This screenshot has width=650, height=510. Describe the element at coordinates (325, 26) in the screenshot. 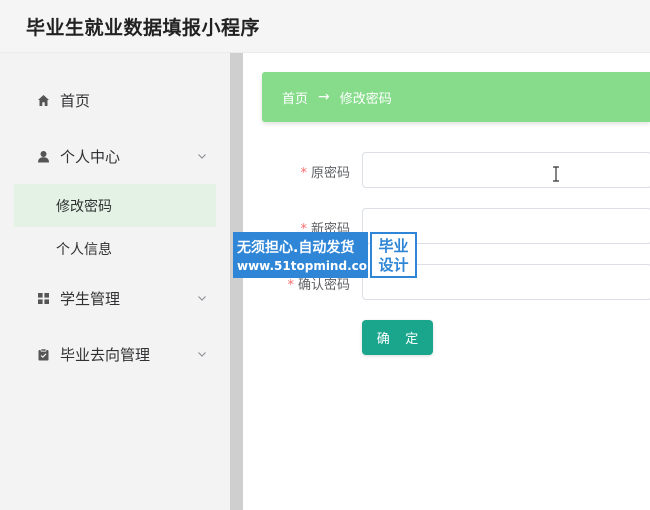

I see `top-bar: 毕业生就业数据填报小程序` at that location.